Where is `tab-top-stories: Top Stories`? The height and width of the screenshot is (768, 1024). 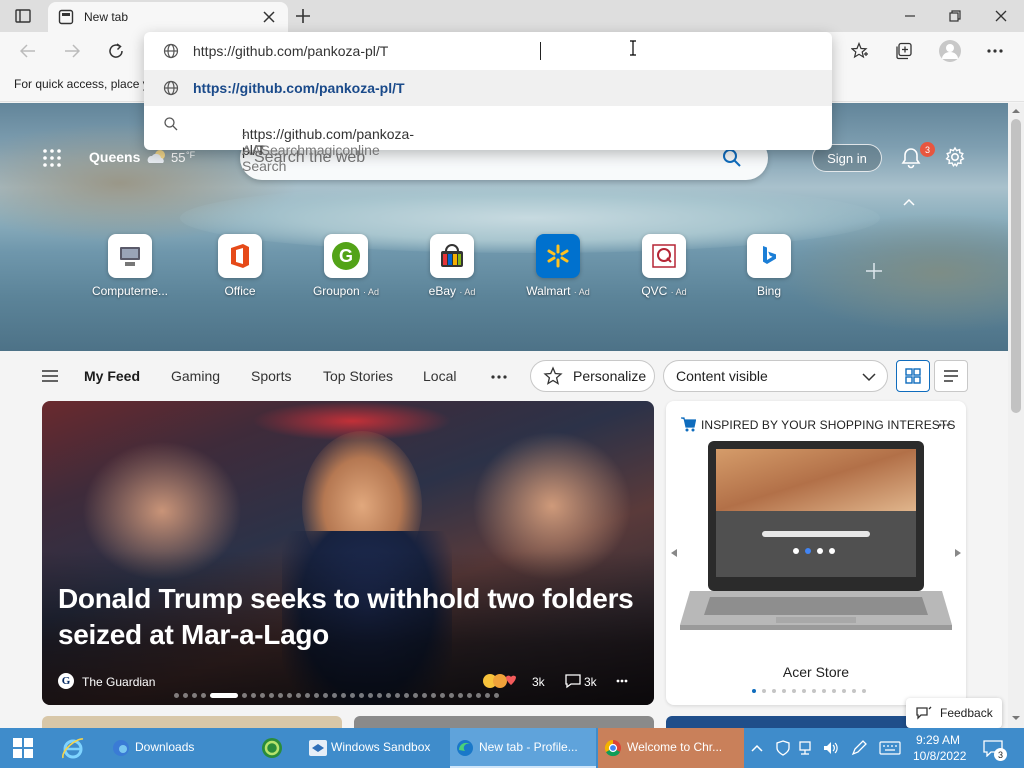
tab-top-stories: Top Stories is located at coordinates (358, 376).